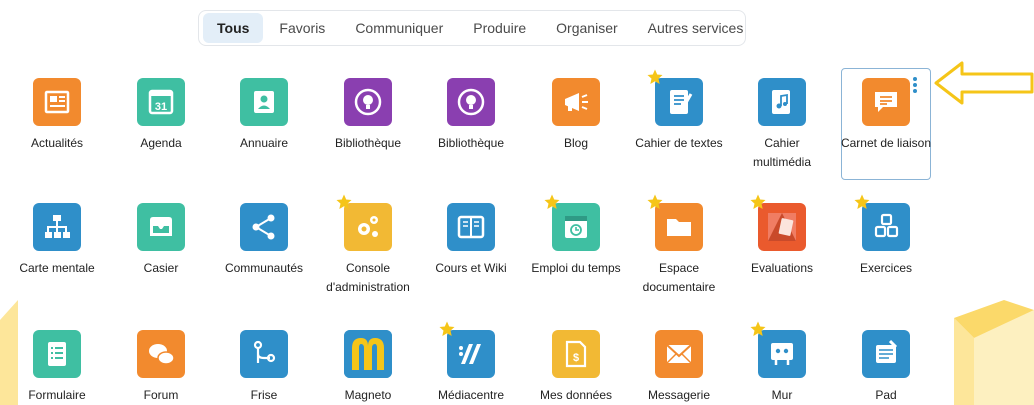 The width and height of the screenshot is (1034, 405). I want to click on app-label: Médiacentre, so click(471, 395).